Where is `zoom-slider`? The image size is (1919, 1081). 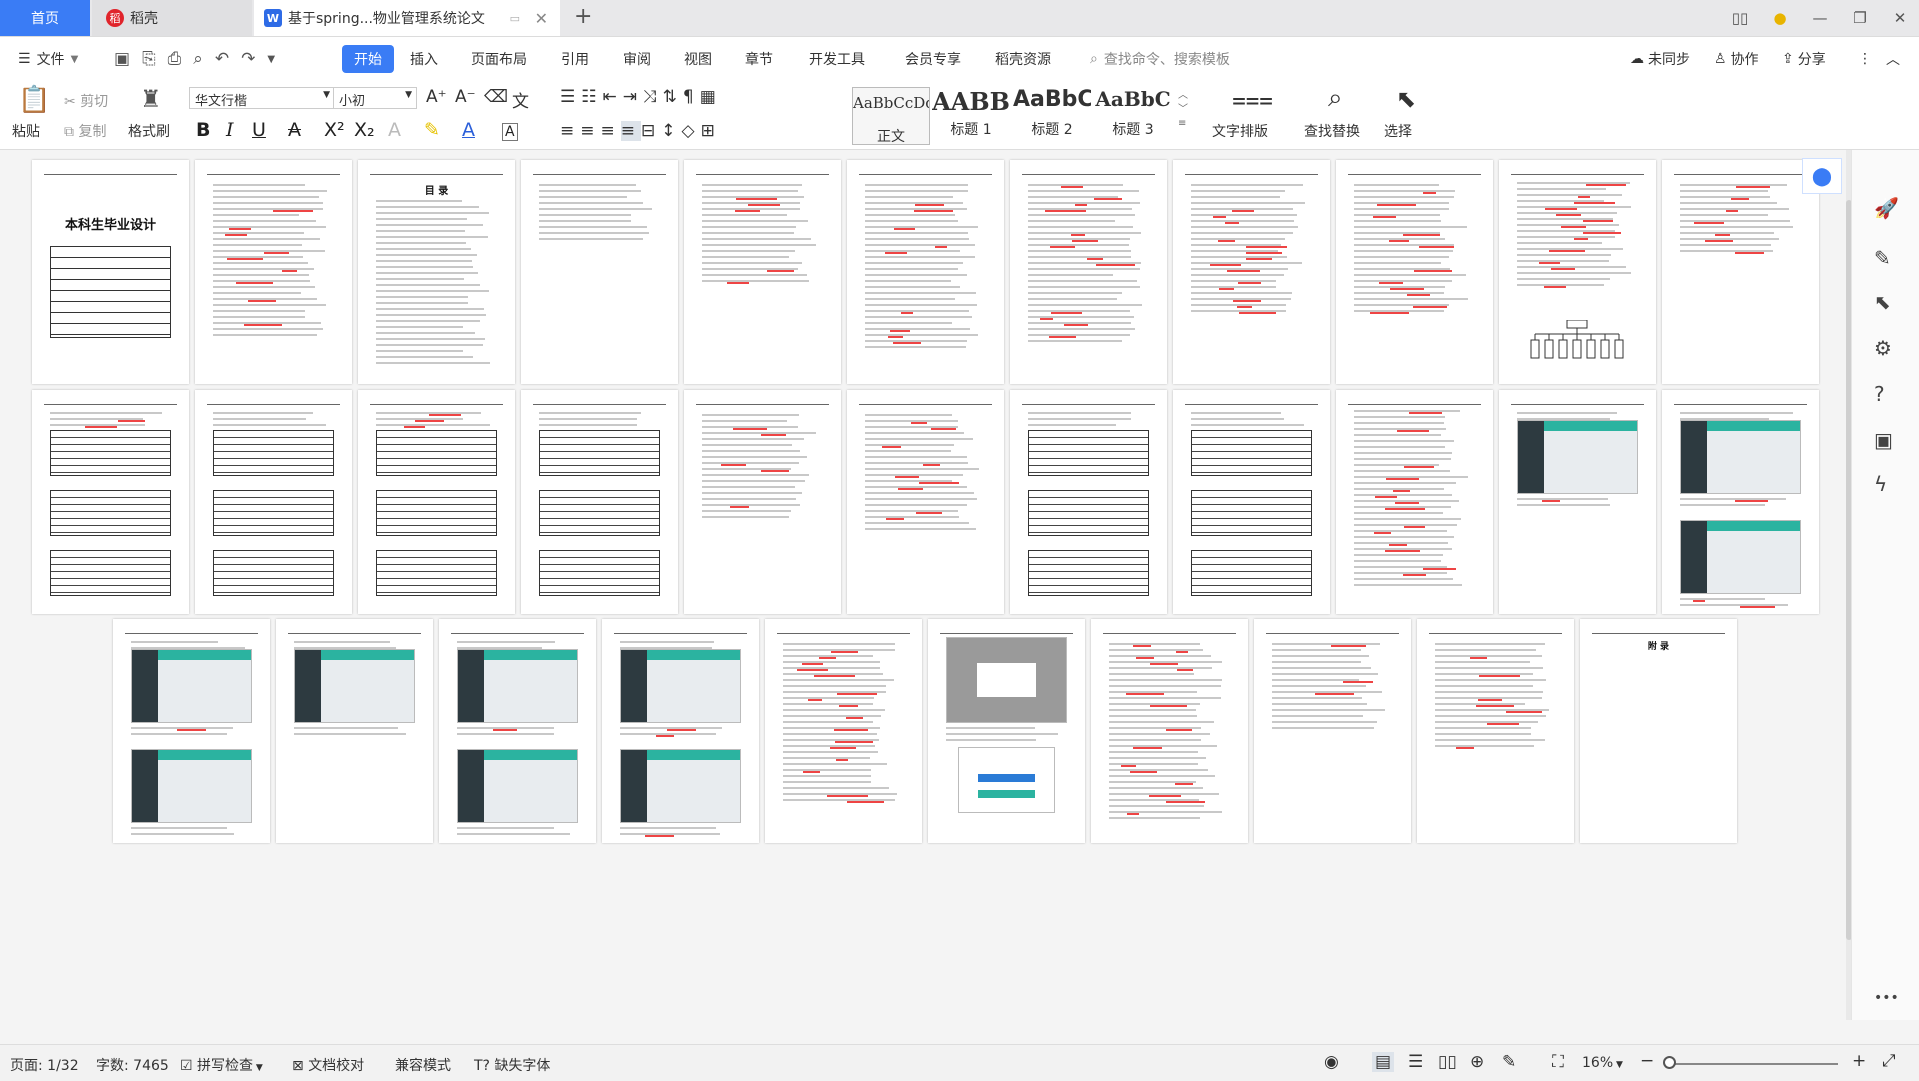
zoom-slider is located at coordinates (1753, 1064).